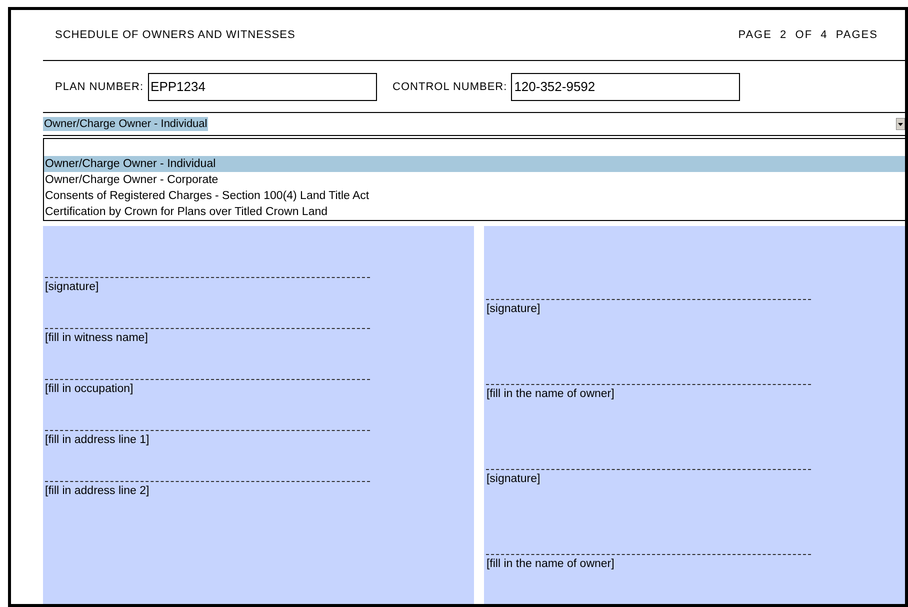  Describe the element at coordinates (625, 86) in the screenshot. I see `input-field: 120-352-9592` at that location.